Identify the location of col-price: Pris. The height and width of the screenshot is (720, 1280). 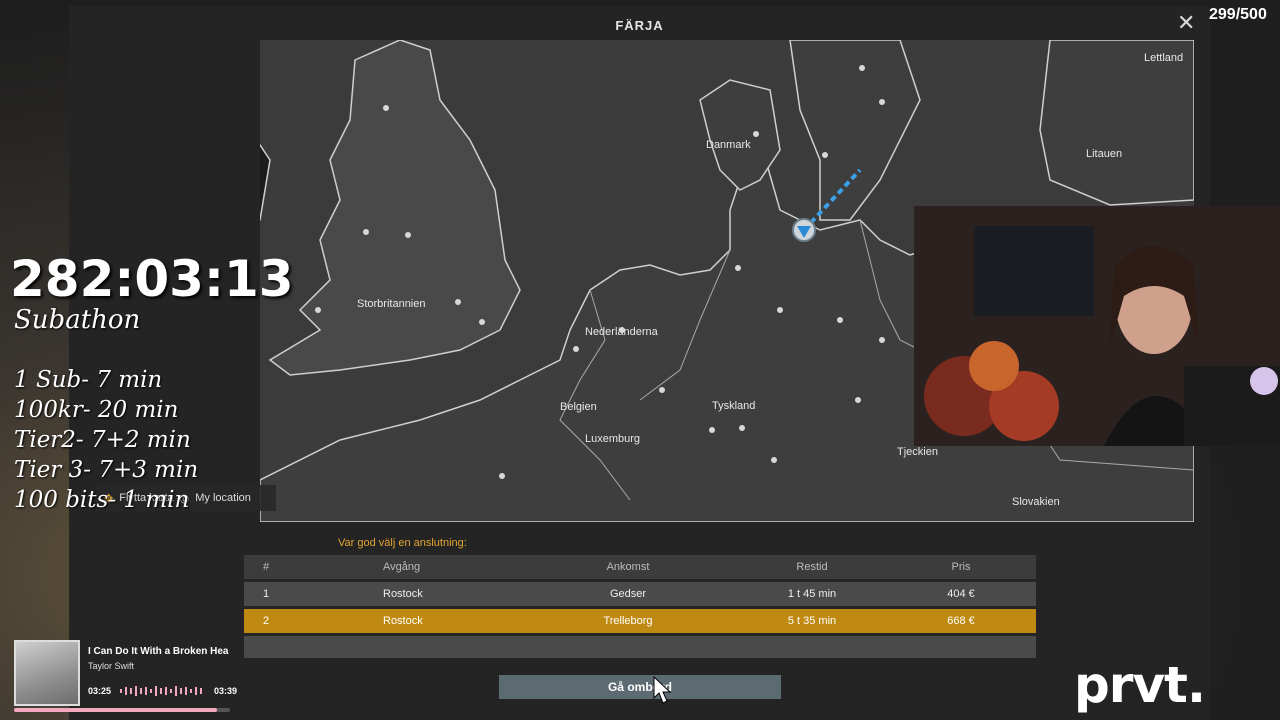
(961, 567).